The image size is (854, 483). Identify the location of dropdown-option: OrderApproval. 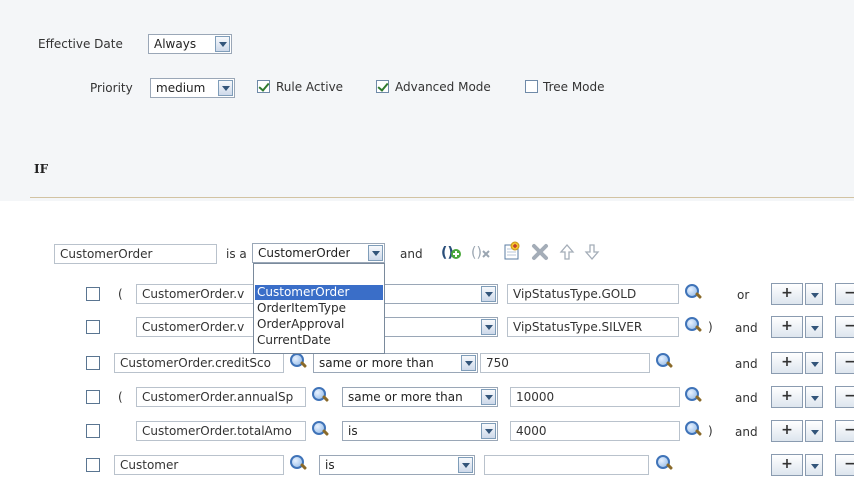
(319, 324).